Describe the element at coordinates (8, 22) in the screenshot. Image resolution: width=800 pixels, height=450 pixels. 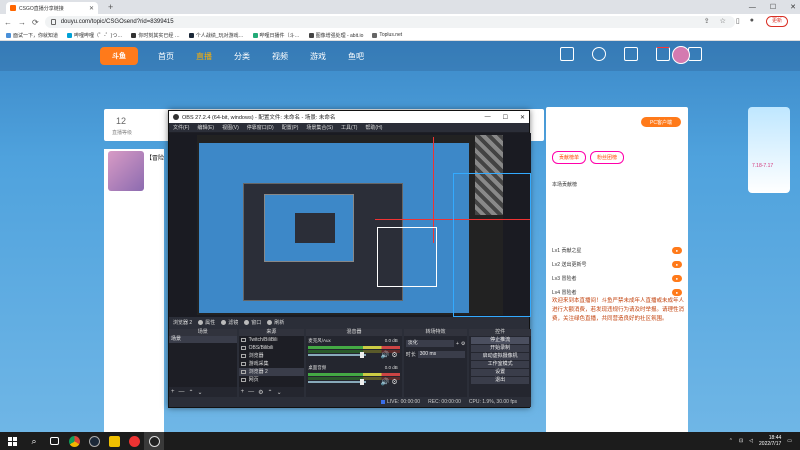
I see `back-icon: ←` at that location.